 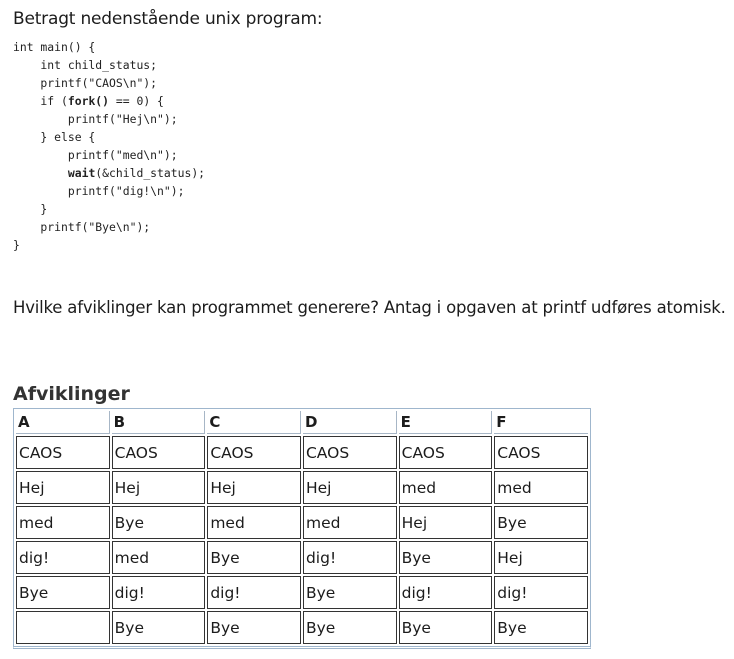 I want to click on code-line: wait(&child_status);, so click(x=109, y=173).